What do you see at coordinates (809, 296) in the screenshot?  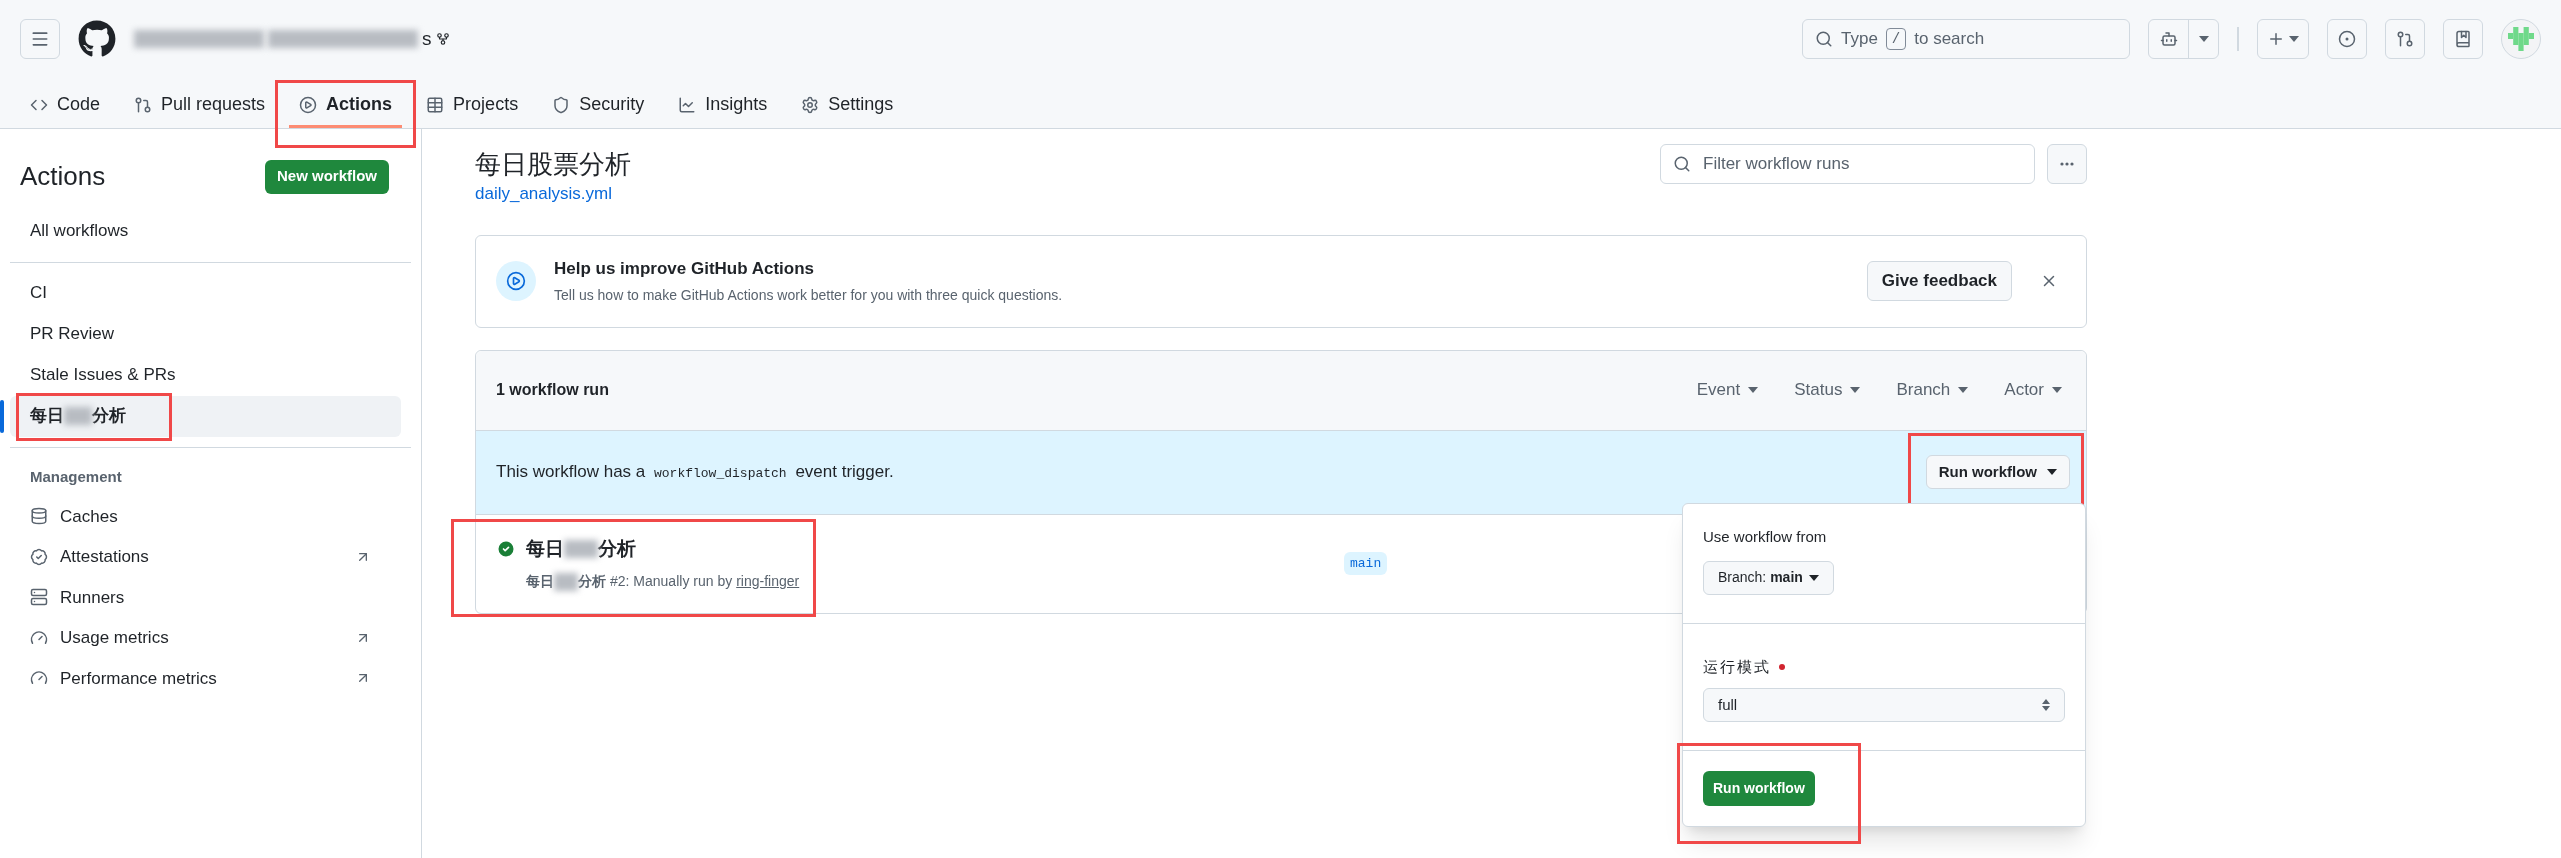 I see `feedback-text: Tell us how to make GitHub Actions work better for you with three quick questions.` at bounding box center [809, 296].